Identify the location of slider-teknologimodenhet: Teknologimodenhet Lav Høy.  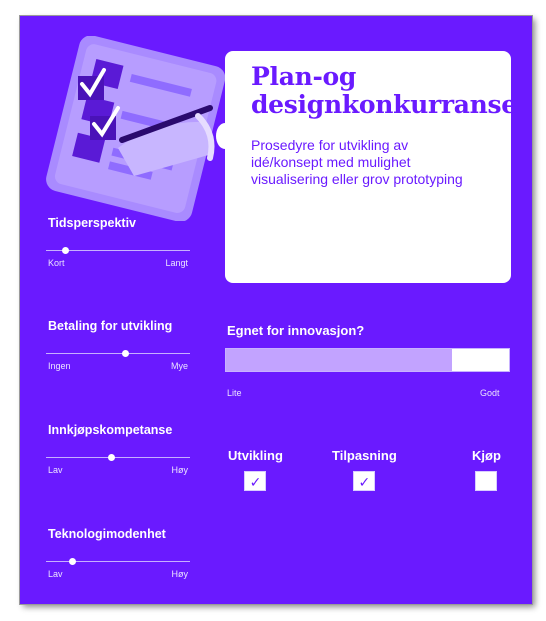
(112, 560).